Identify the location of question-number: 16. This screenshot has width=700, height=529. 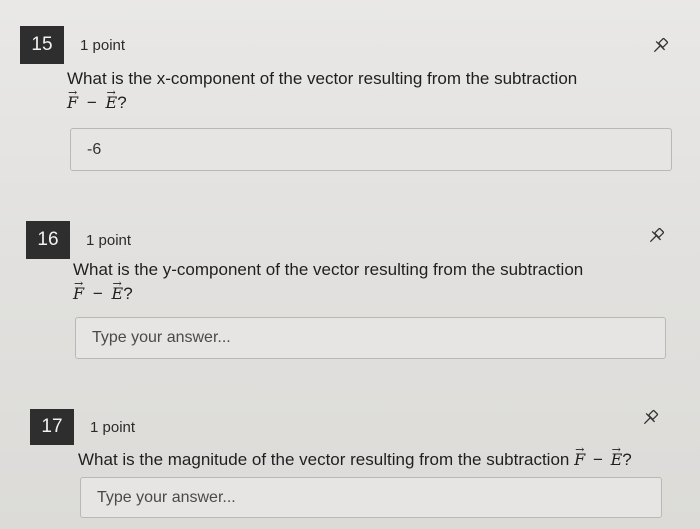
(48, 240).